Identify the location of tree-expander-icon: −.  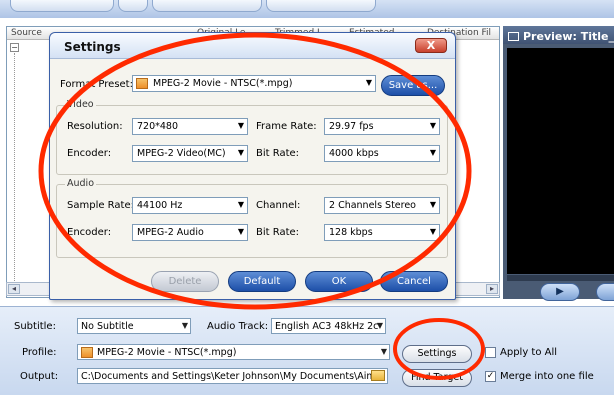
(14, 47).